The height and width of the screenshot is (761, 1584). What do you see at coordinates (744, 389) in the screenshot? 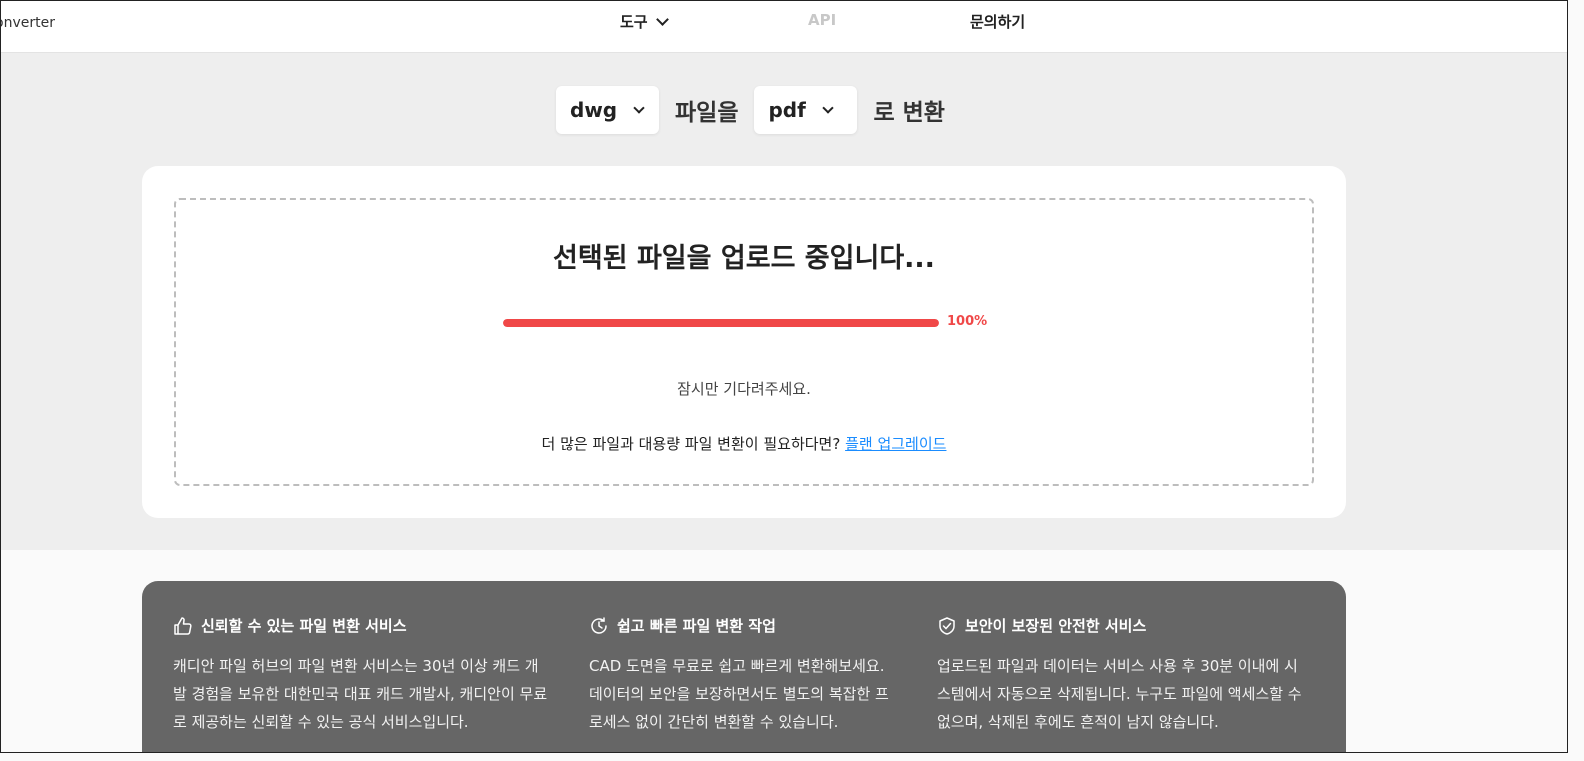
I see `wait-message: 잠시만 기다려주세요.` at bounding box center [744, 389].